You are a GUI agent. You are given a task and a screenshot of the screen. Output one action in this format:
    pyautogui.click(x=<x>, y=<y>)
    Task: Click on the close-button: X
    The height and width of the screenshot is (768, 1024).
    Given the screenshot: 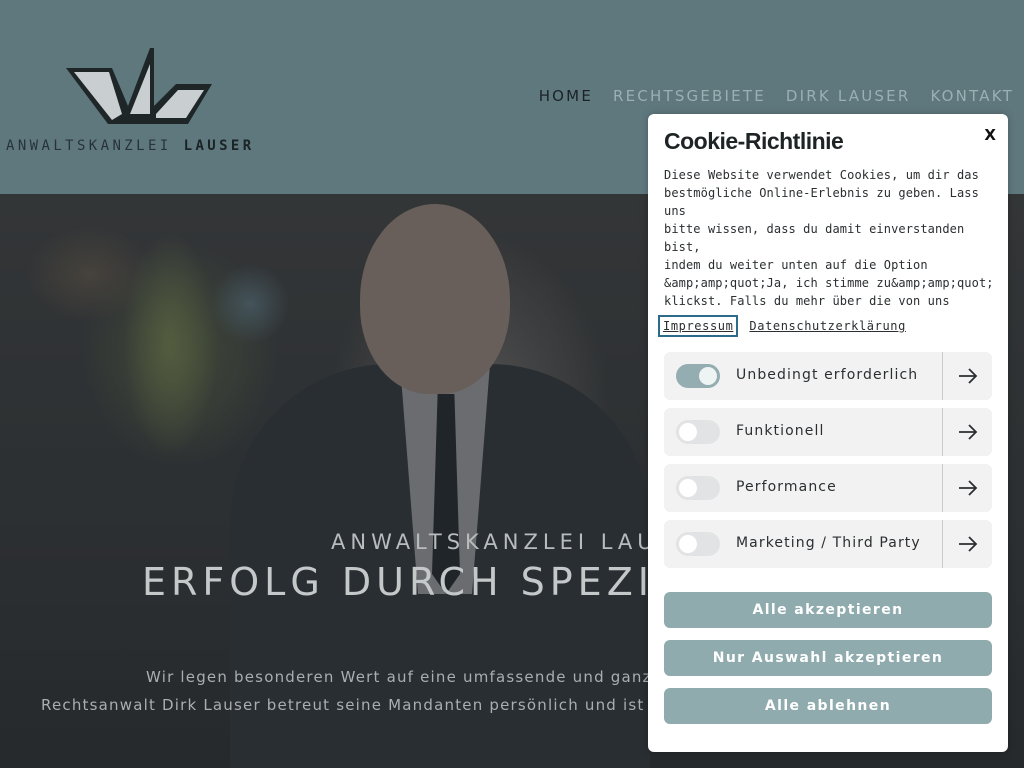 What is the action you would take?
    pyautogui.click(x=990, y=135)
    